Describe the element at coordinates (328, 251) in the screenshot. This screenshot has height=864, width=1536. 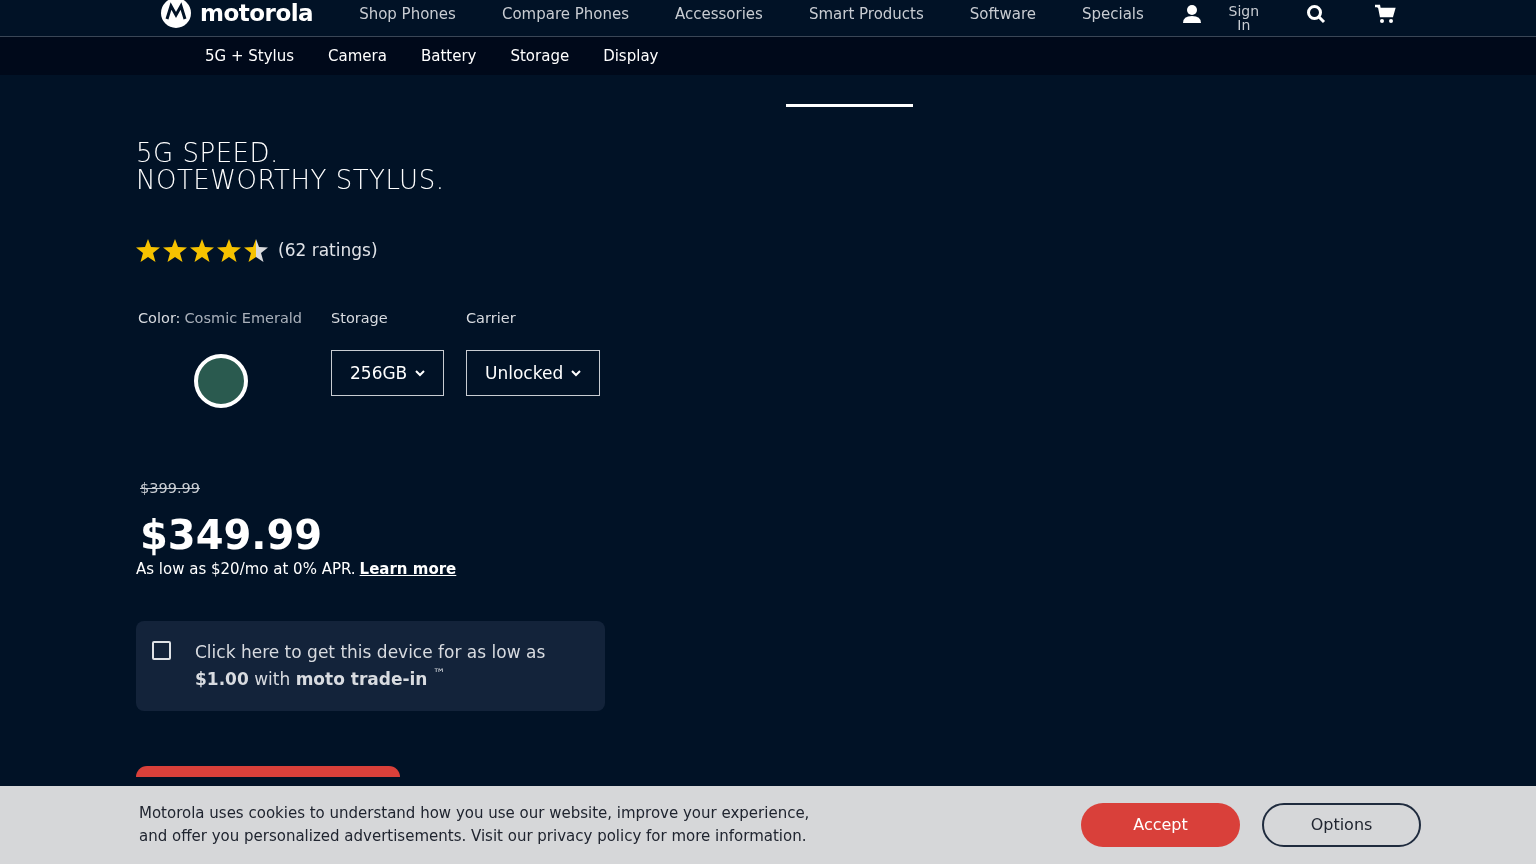
I see `ratings-count: (62 ratings)` at that location.